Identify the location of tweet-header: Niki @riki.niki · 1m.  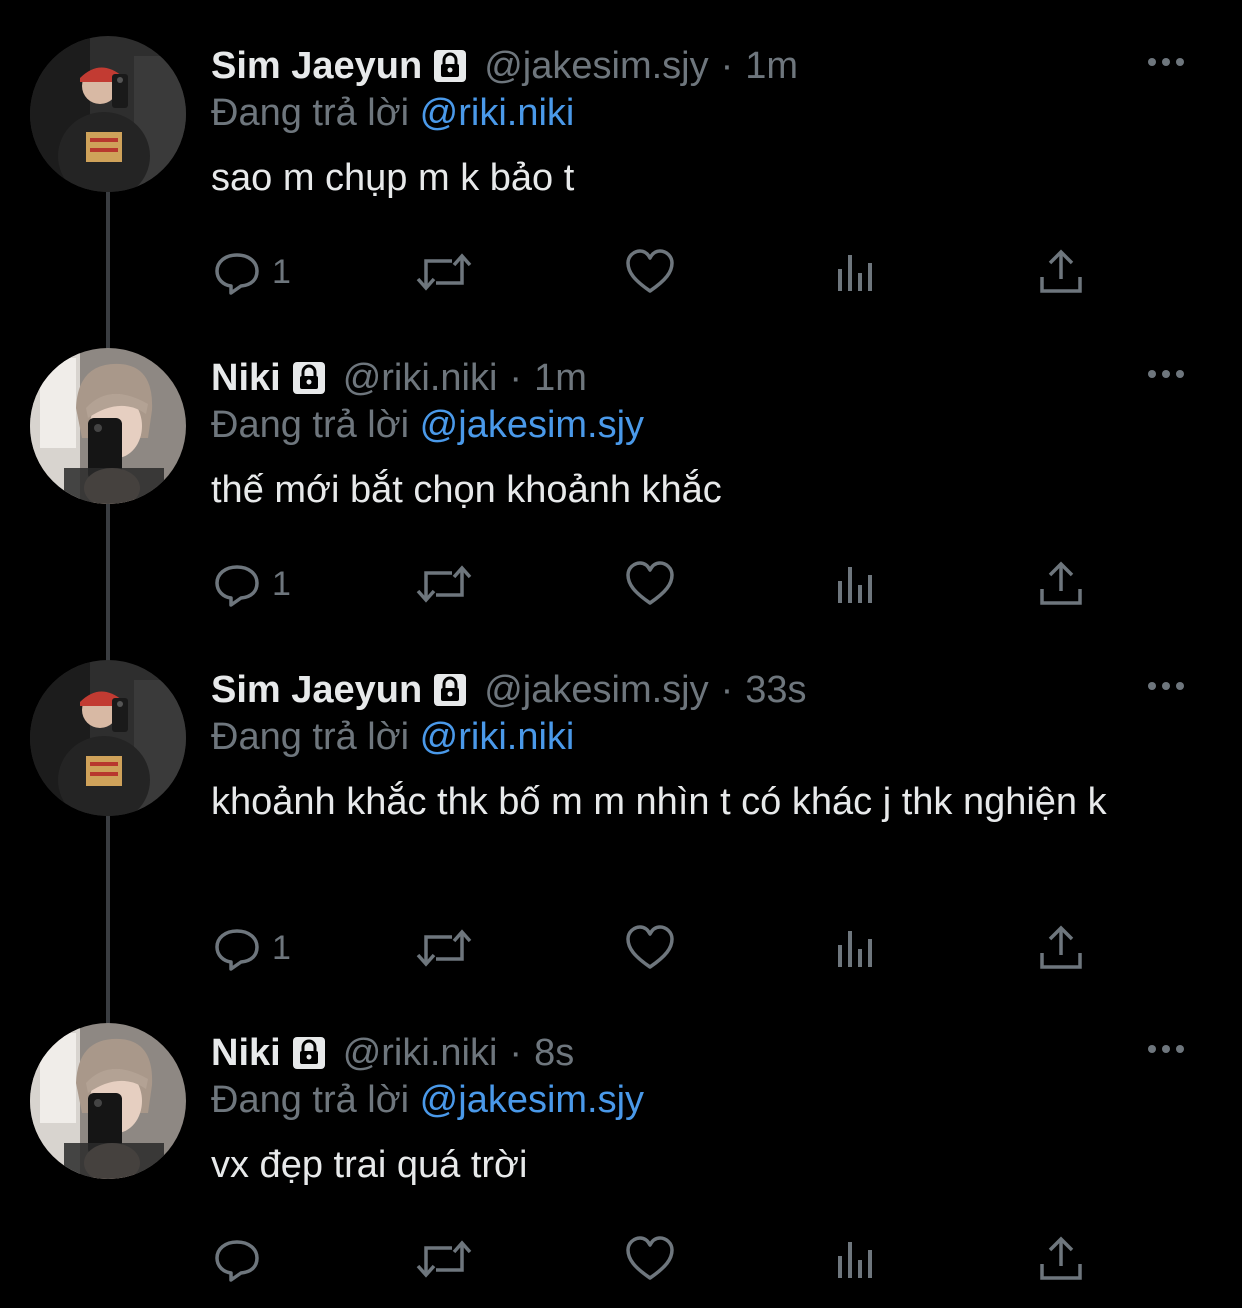
(399, 378).